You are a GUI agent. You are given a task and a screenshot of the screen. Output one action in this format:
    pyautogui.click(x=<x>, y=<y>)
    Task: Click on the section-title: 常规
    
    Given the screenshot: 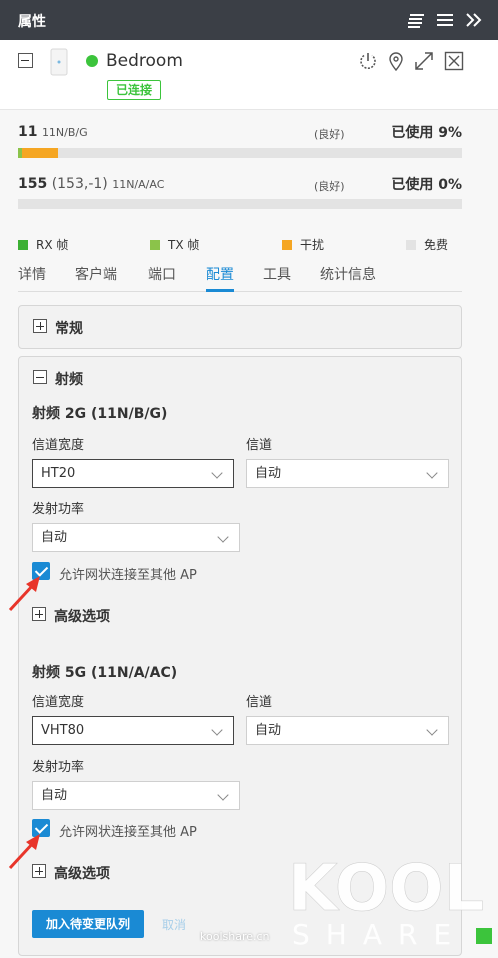 What is the action you would take?
    pyautogui.click(x=69, y=329)
    